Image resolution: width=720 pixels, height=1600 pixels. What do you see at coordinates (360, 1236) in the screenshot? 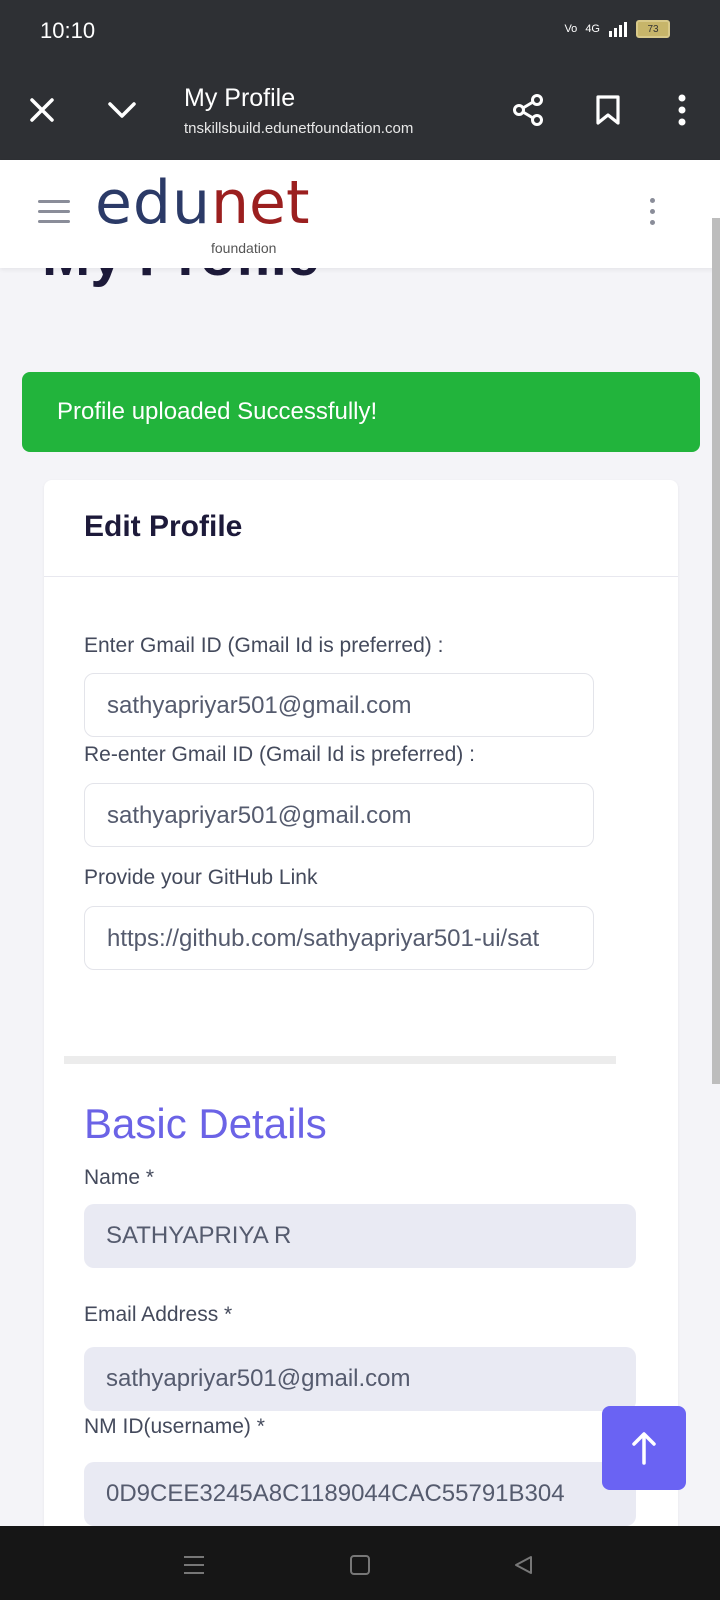
I see `name-field: SATHYAPRIYA R` at bounding box center [360, 1236].